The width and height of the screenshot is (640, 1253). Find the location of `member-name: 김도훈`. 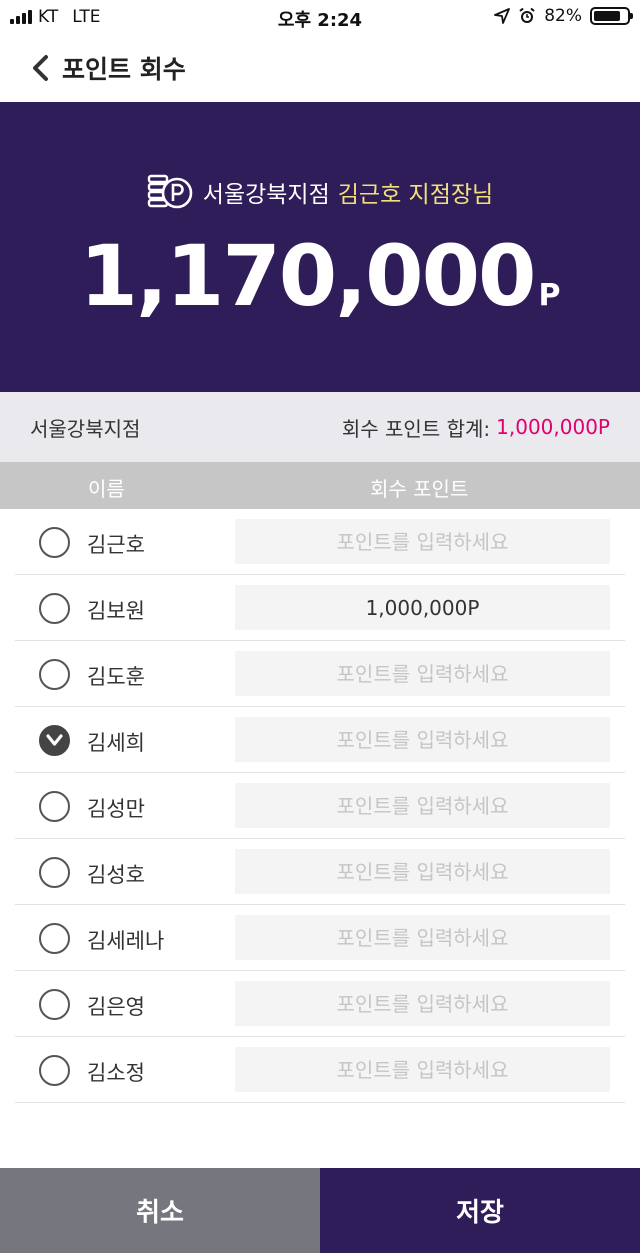

member-name: 김도훈 is located at coordinates (116, 677).